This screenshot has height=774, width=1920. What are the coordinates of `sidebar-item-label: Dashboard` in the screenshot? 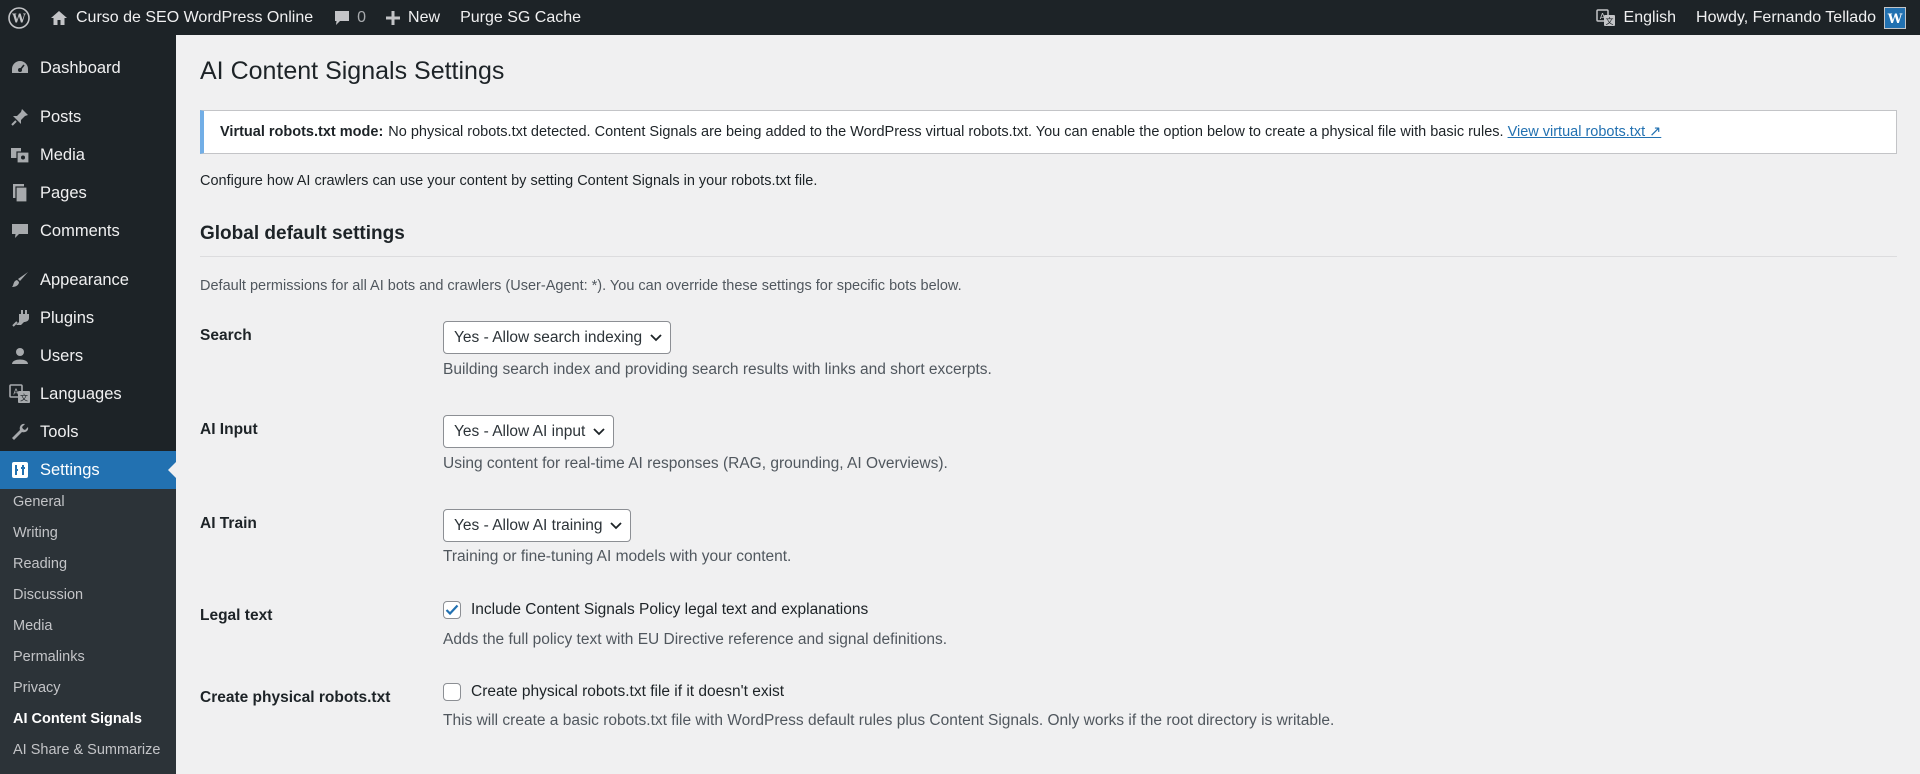 It's located at (80, 67).